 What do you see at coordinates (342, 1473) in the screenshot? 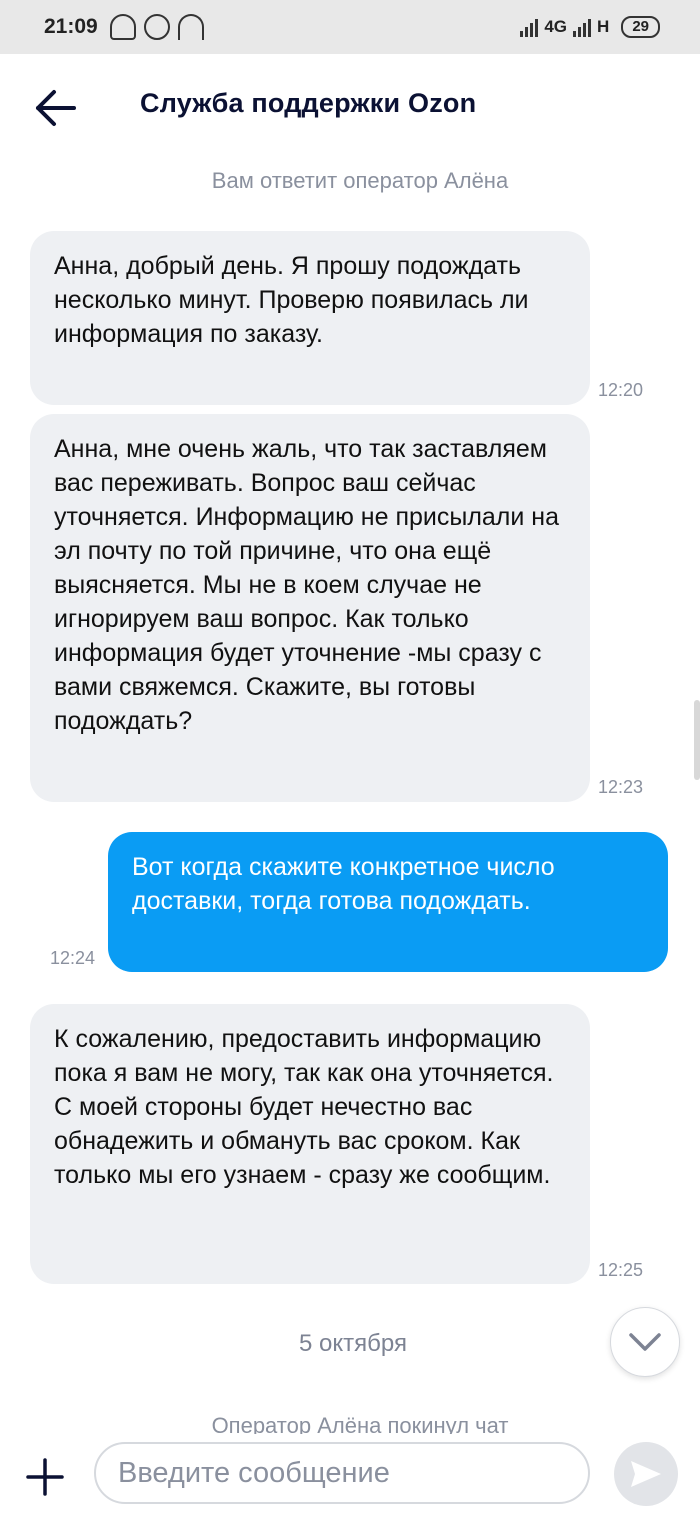
I see `message-input` at bounding box center [342, 1473].